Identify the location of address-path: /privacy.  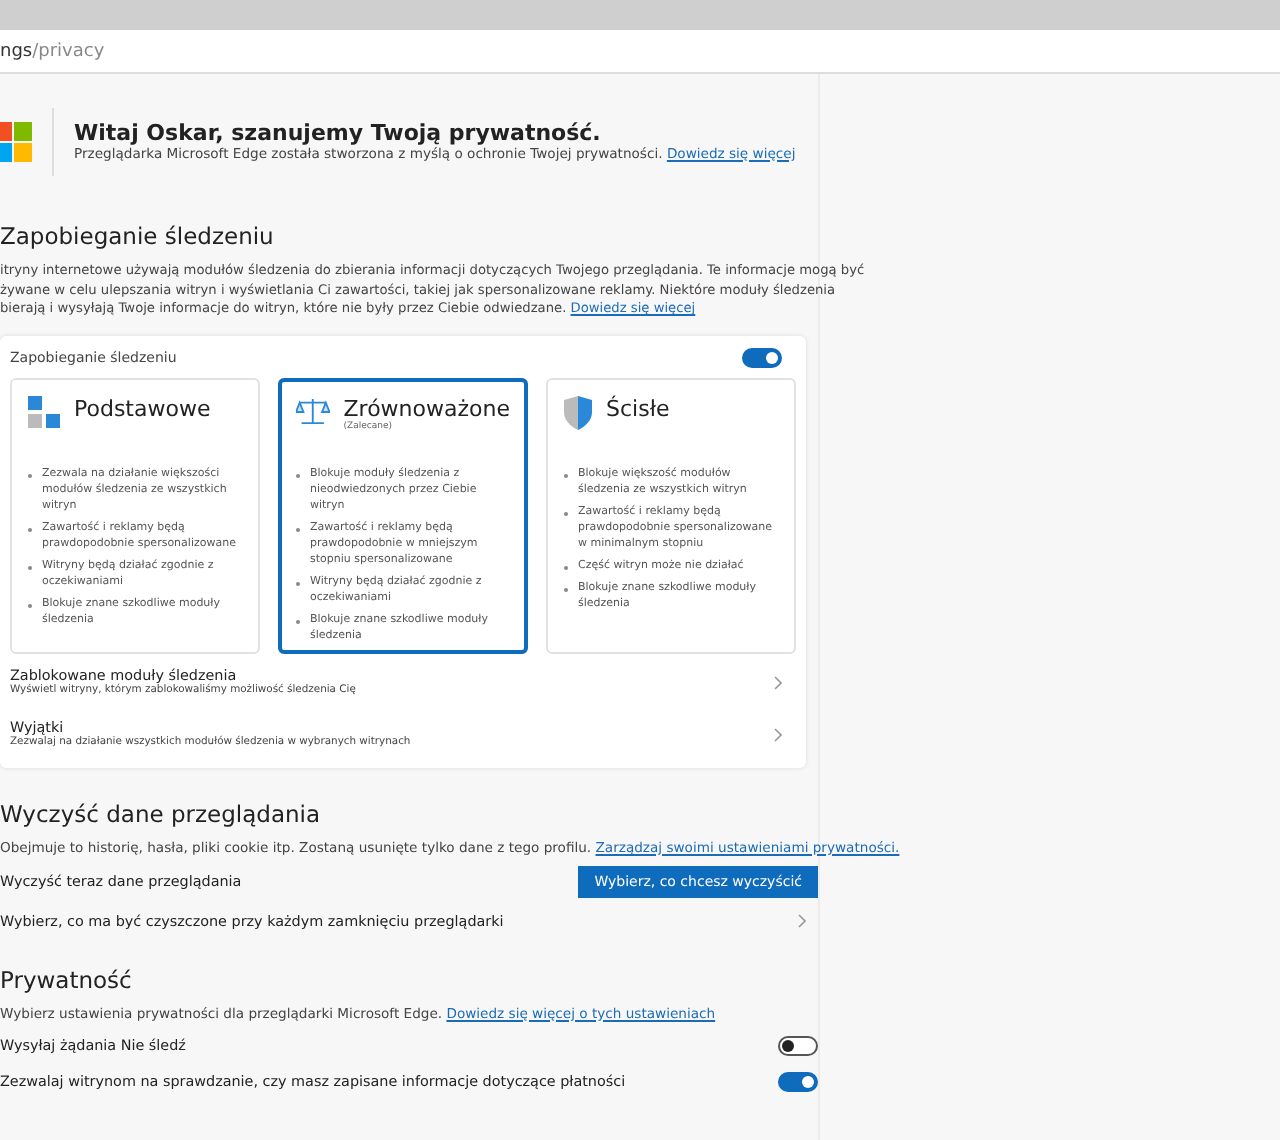
(68, 51).